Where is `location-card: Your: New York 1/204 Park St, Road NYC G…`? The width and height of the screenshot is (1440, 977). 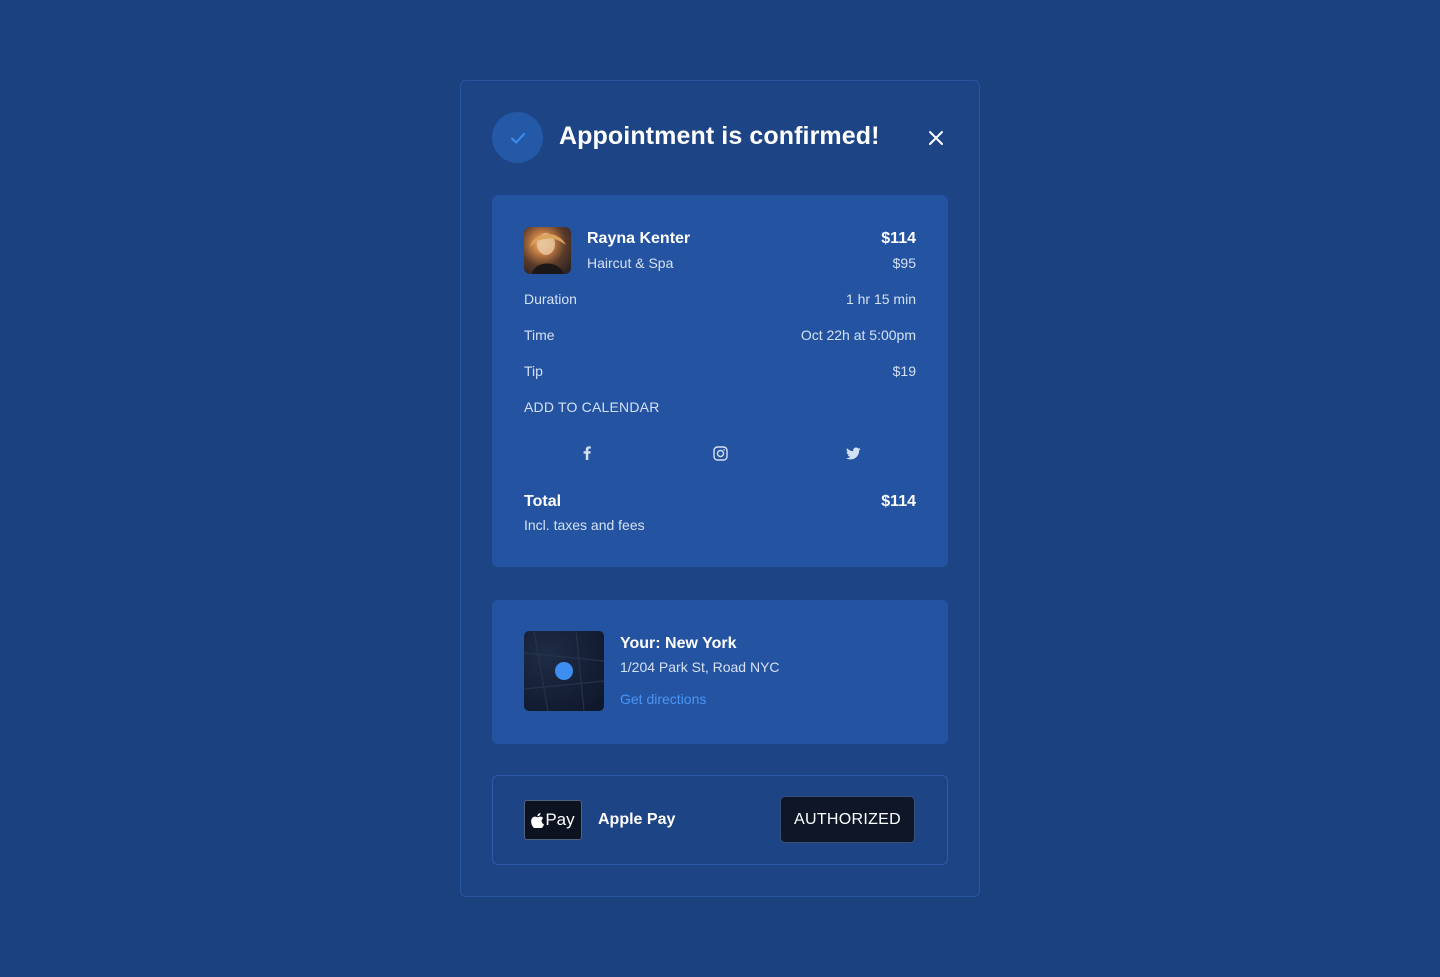 location-card: Your: New York 1/204 Park St, Road NYC G… is located at coordinates (720, 672).